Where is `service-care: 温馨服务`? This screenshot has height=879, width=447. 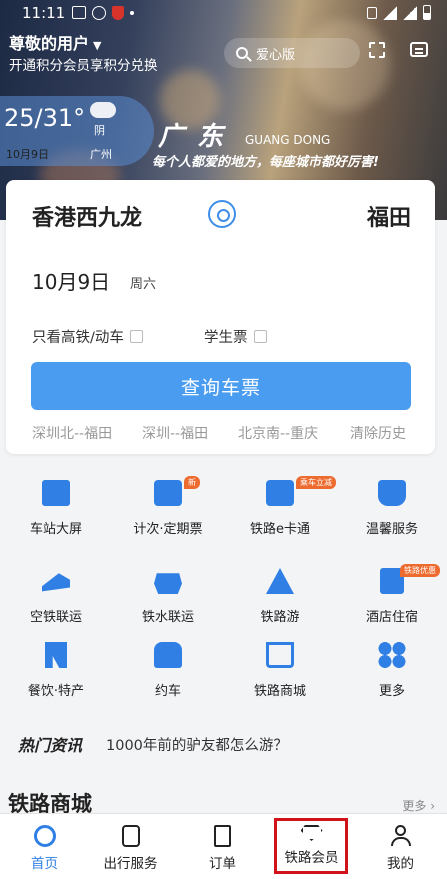
service-care: 温馨服务 is located at coordinates (391, 508).